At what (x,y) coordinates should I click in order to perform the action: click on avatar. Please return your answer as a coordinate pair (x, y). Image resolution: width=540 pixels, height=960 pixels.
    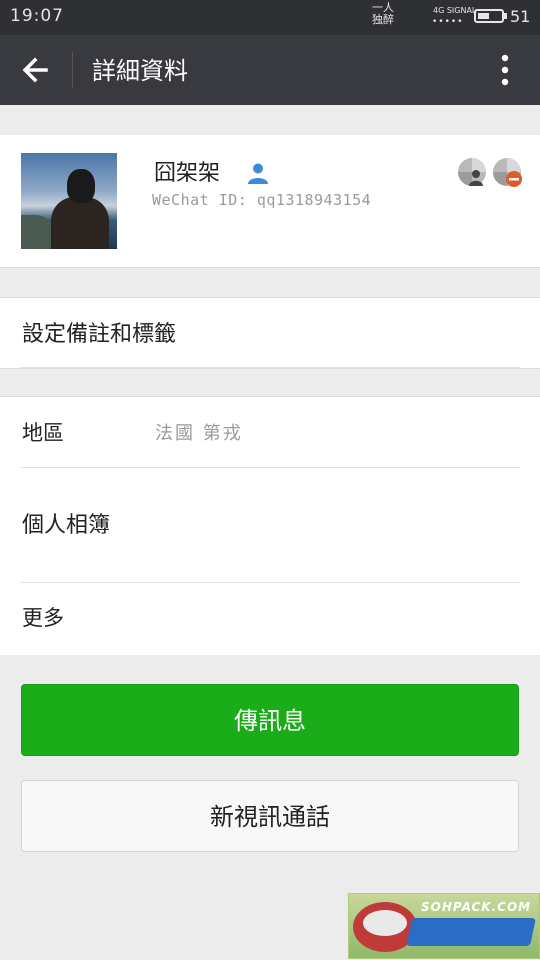
    Looking at the image, I should click on (69, 201).